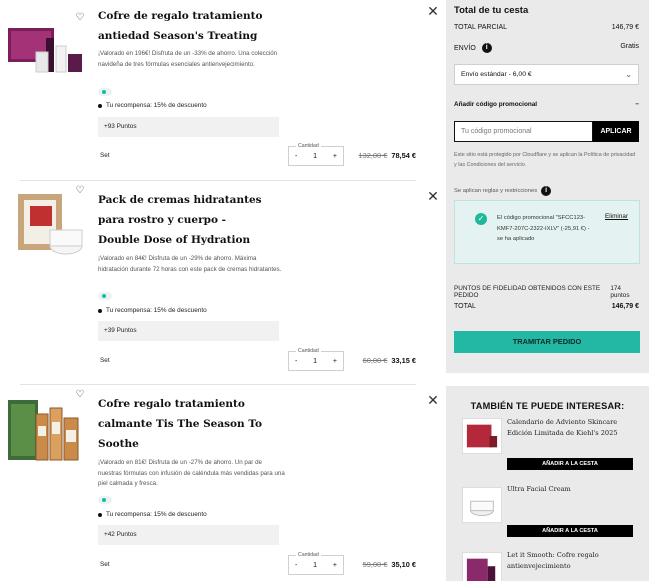 This screenshot has height=581, width=650. What do you see at coordinates (188, 535) in the screenshot?
I see `points-badge: +42 Puntos` at bounding box center [188, 535].